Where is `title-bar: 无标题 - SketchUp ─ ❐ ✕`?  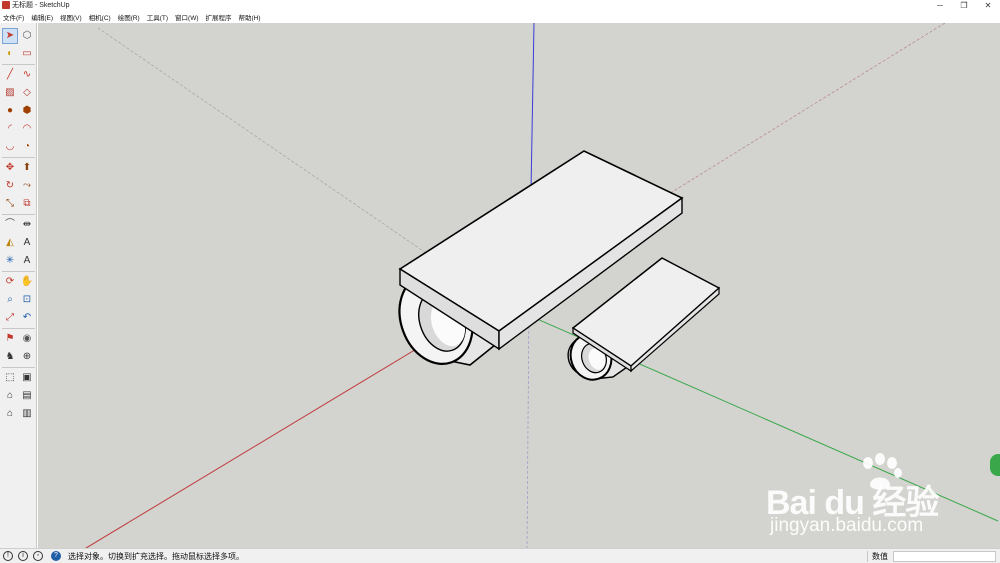 title-bar: 无标题 - SketchUp ─ ❐ ✕ is located at coordinates (500, 5).